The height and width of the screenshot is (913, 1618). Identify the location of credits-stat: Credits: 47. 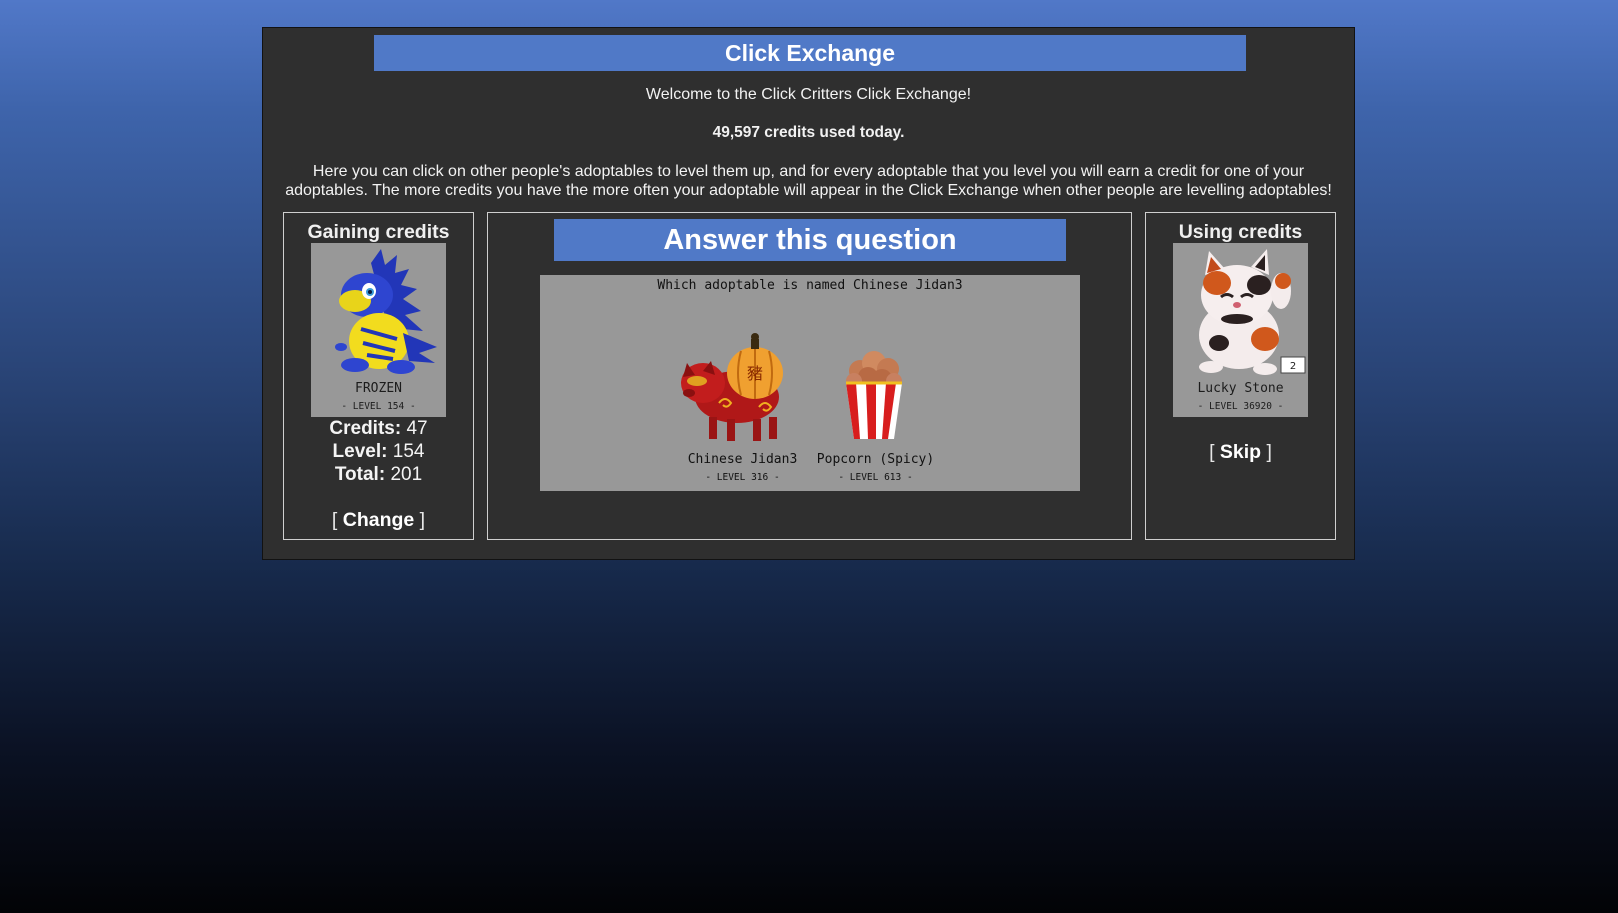
(378, 428).